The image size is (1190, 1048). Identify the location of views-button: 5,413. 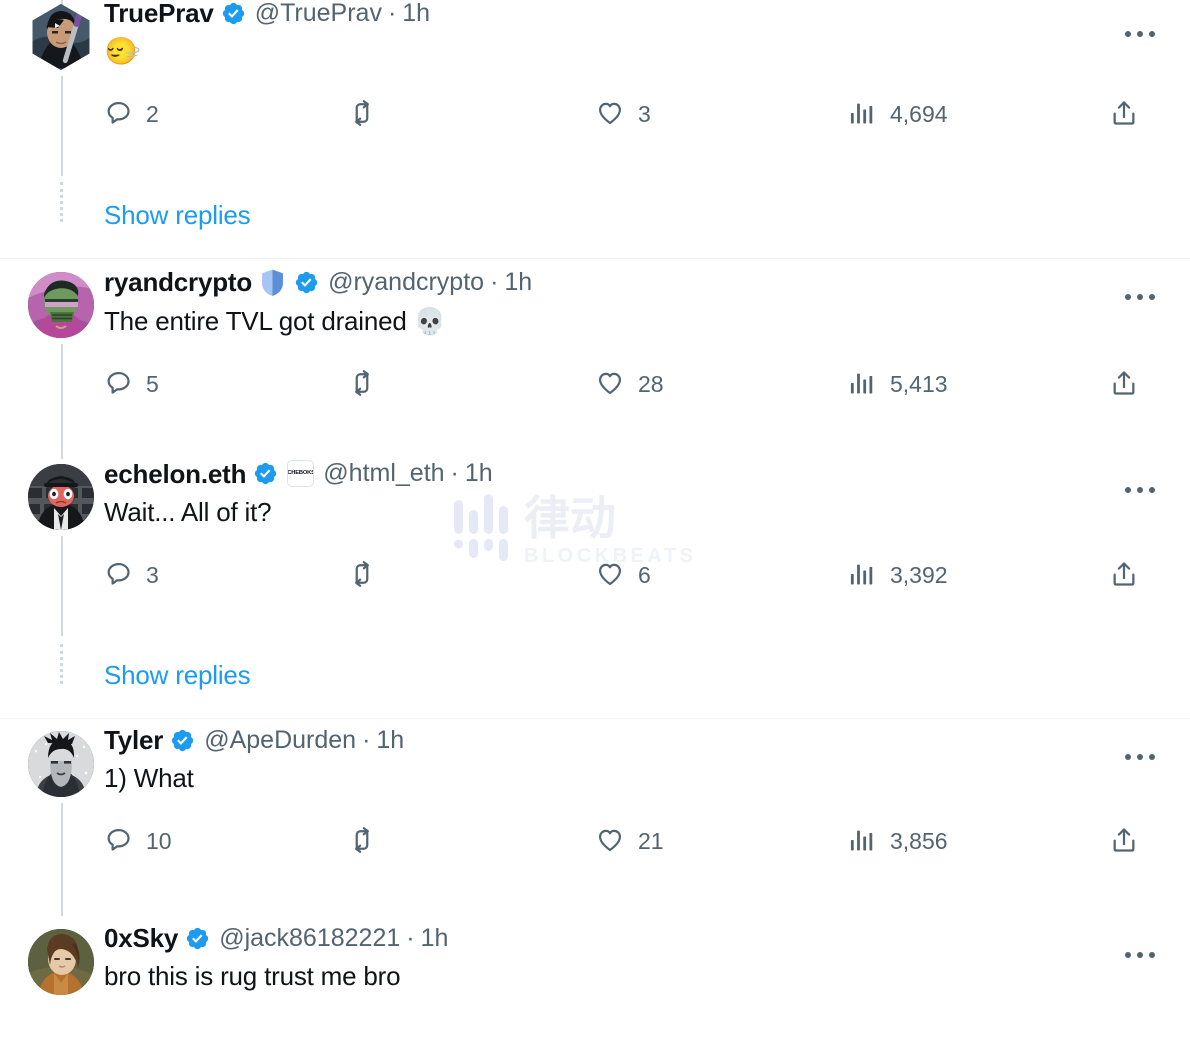
(973, 383).